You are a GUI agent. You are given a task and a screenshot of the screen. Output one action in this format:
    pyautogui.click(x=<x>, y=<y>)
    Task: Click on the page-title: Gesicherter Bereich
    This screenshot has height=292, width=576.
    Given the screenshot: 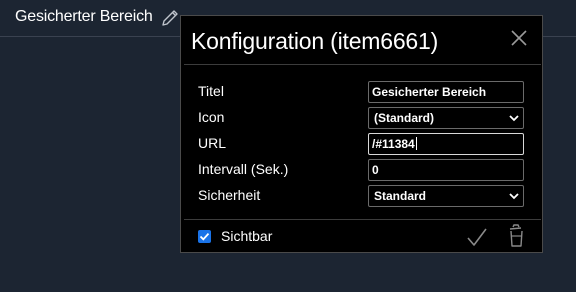 What is the action you would take?
    pyautogui.click(x=84, y=16)
    